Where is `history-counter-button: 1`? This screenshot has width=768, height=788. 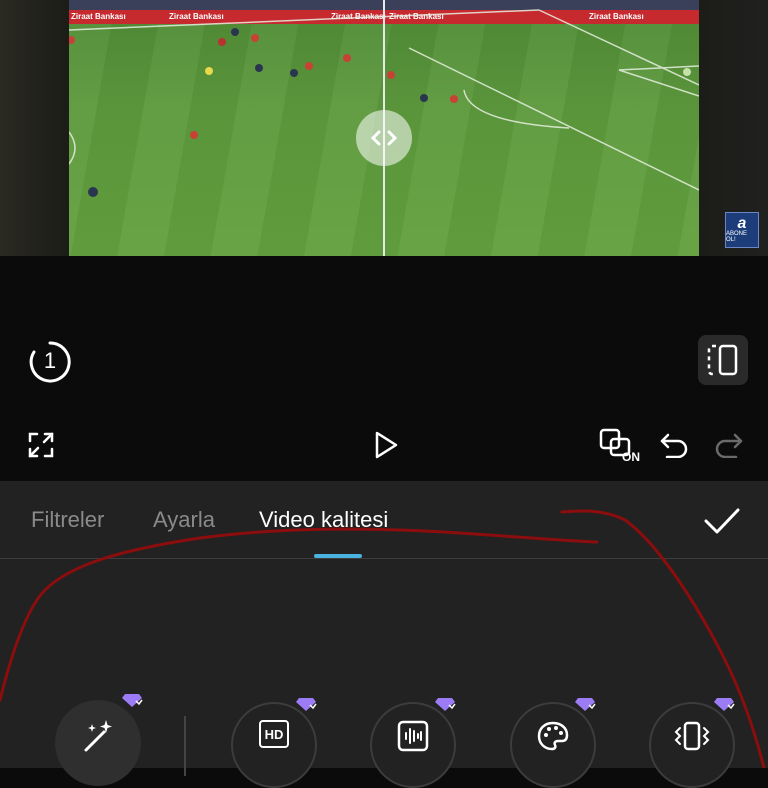 history-counter-button: 1 is located at coordinates (50, 362).